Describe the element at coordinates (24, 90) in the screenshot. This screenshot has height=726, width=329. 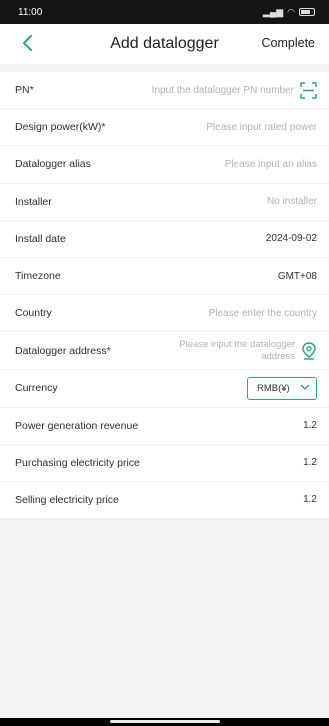
I see `pn-label: PN*` at that location.